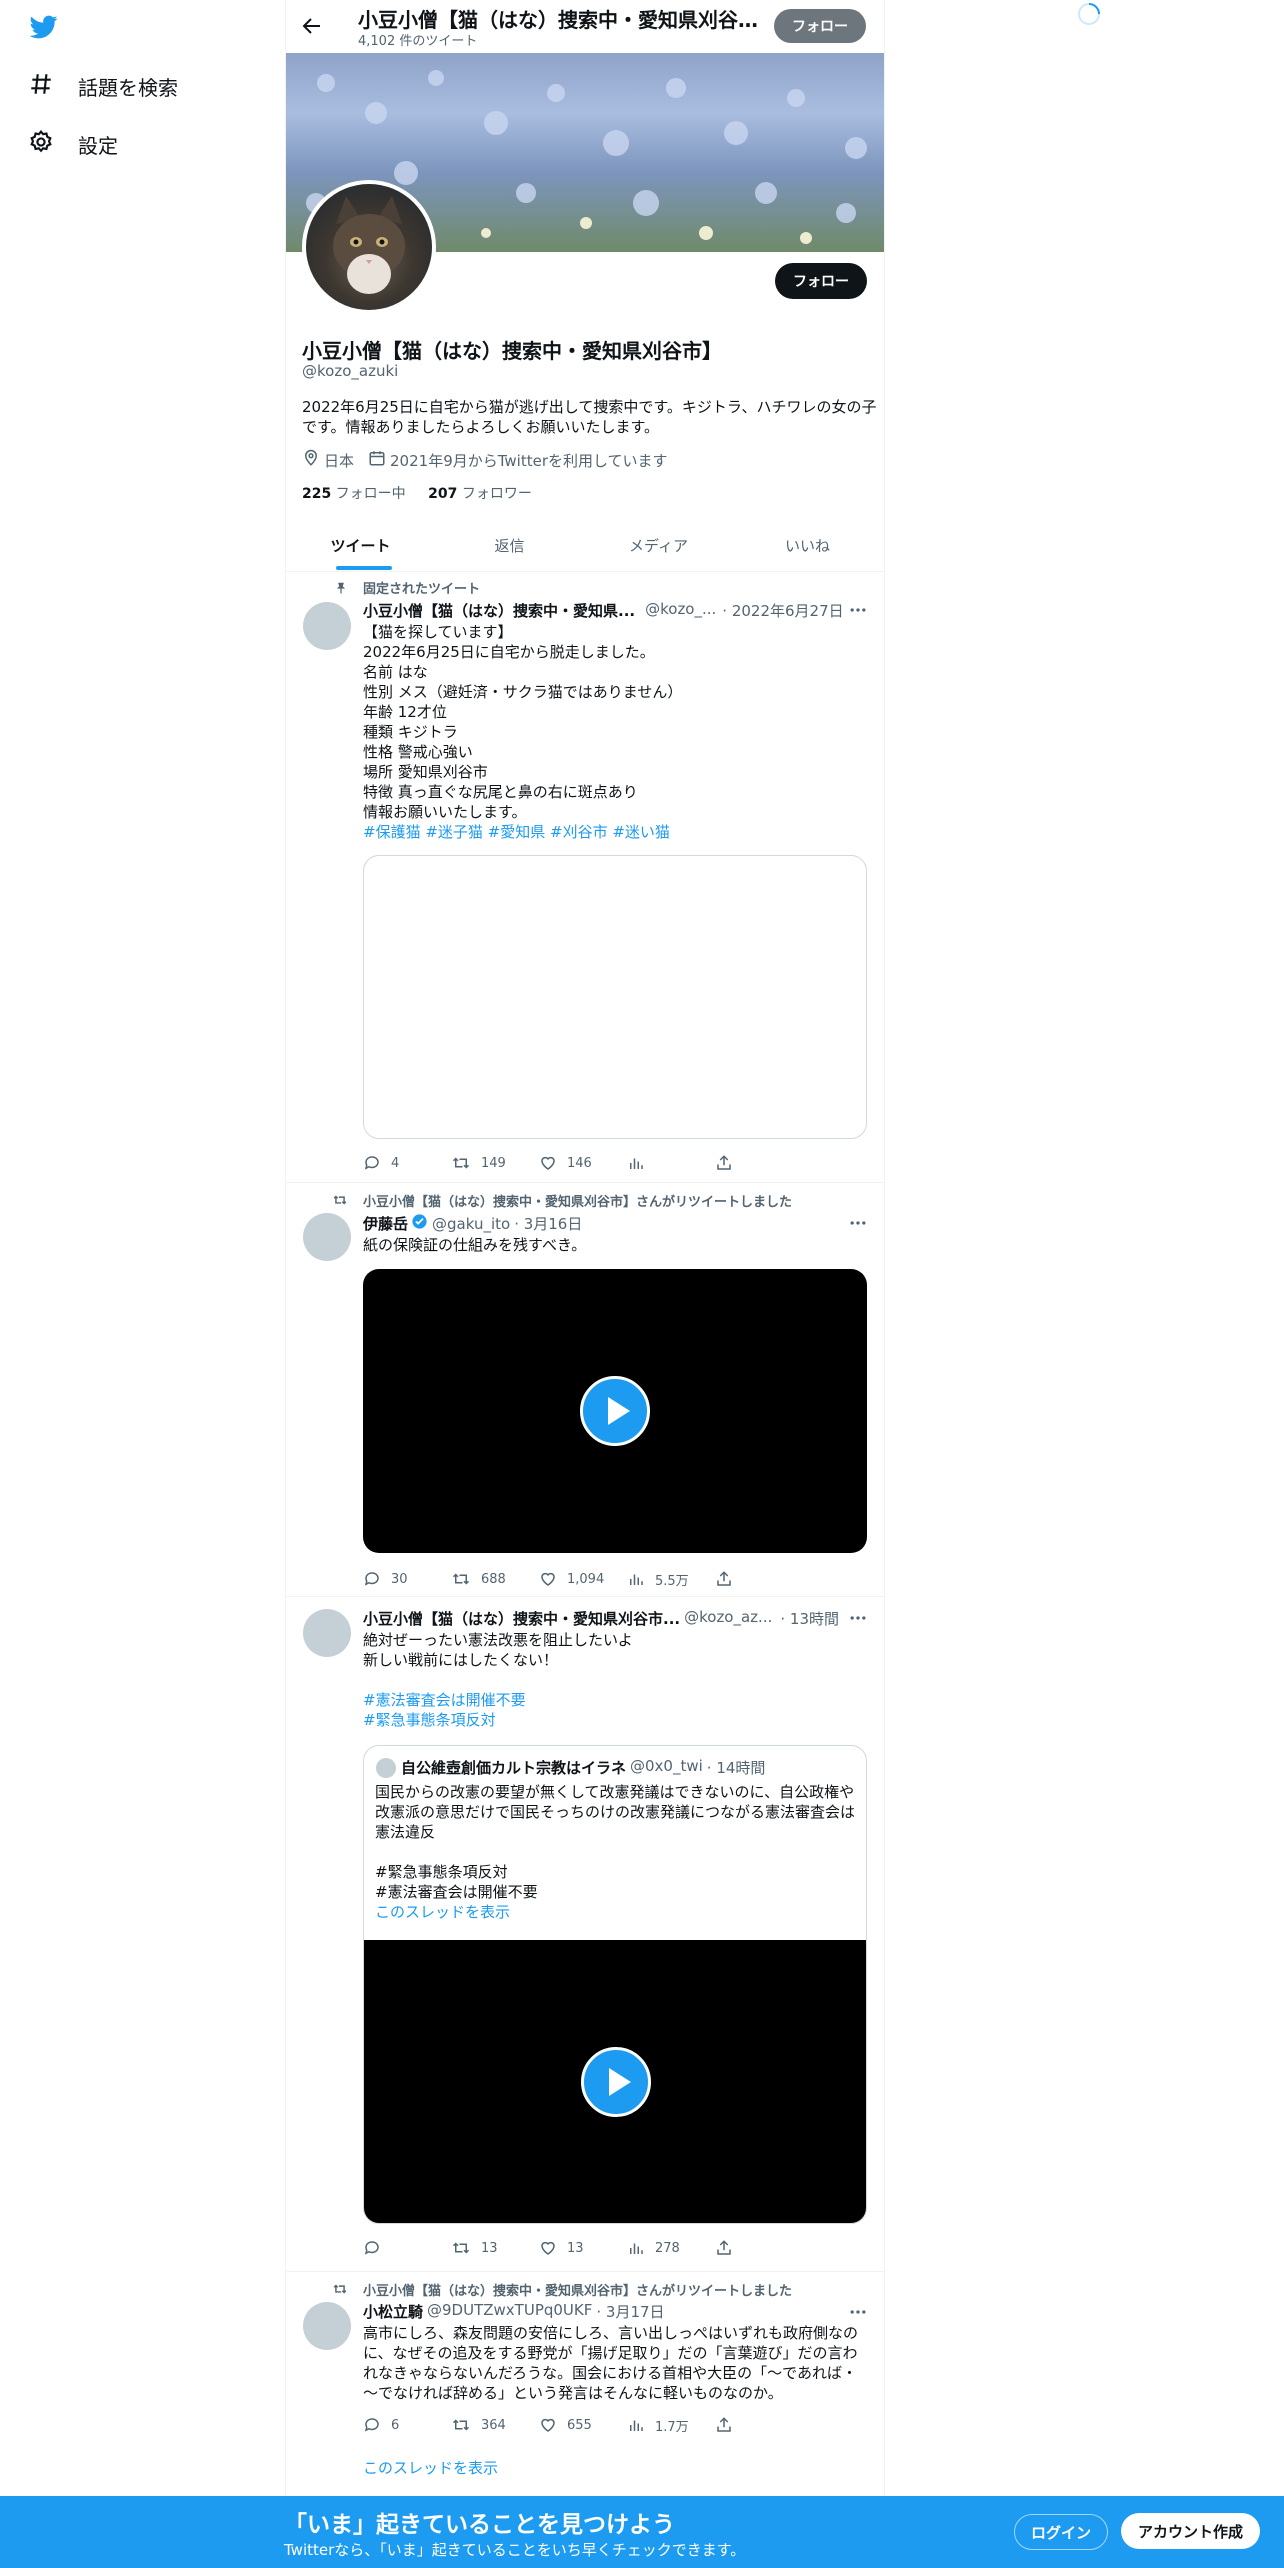  What do you see at coordinates (782, 610) in the screenshot?
I see `tweet-time: · 2022年6月27日` at bounding box center [782, 610].